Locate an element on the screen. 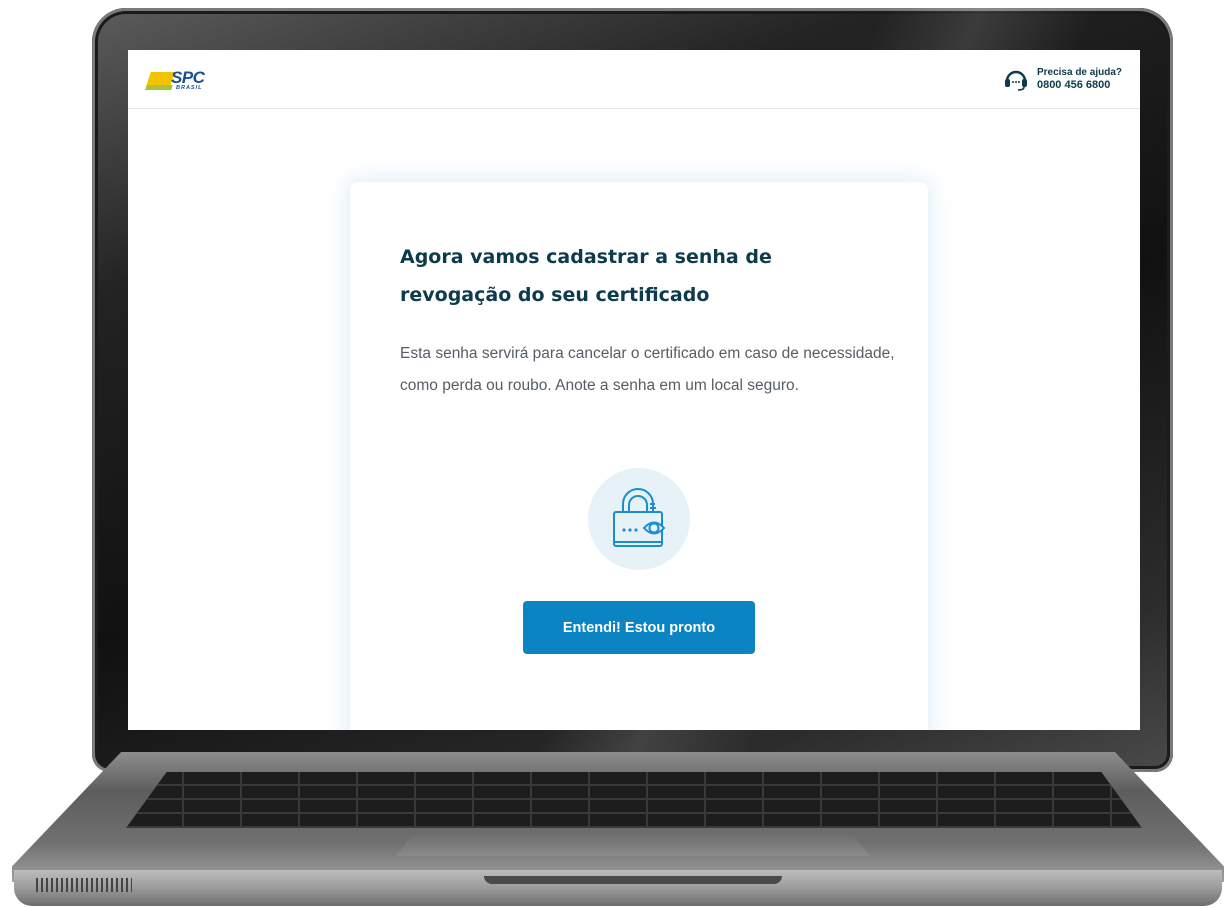  help-texts: Precisa de ajuda? 0800 456 6800 is located at coordinates (1079, 79).